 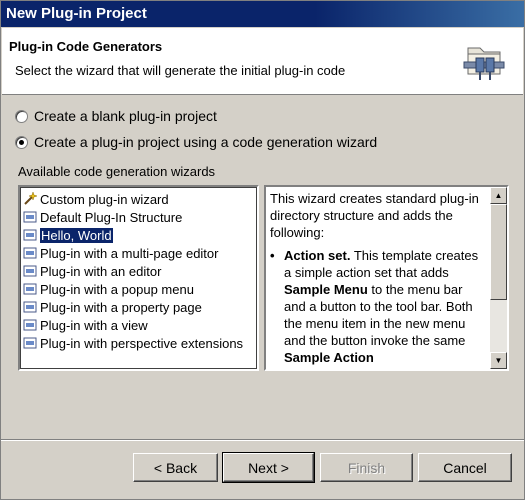 I want to click on window-title: New Plug-in Project, so click(x=262, y=14).